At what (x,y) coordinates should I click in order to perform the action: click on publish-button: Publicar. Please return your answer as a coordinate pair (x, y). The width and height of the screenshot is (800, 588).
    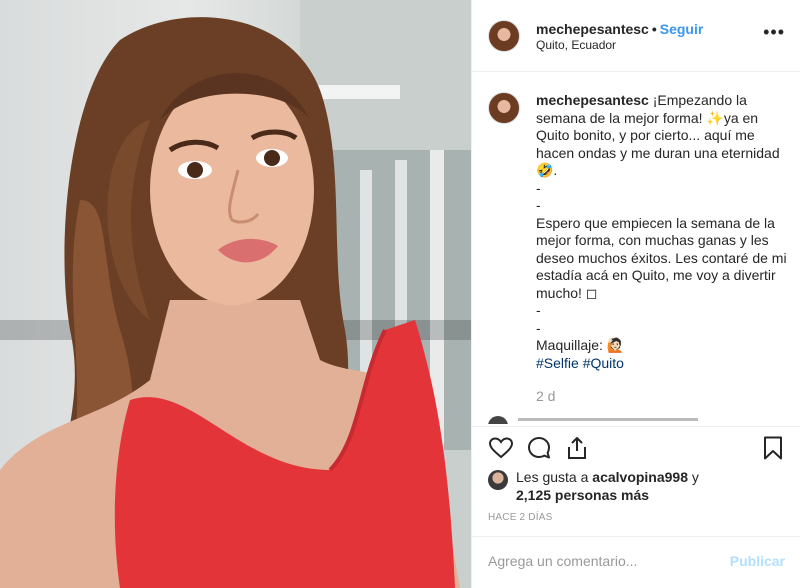
    Looking at the image, I should click on (757, 561).